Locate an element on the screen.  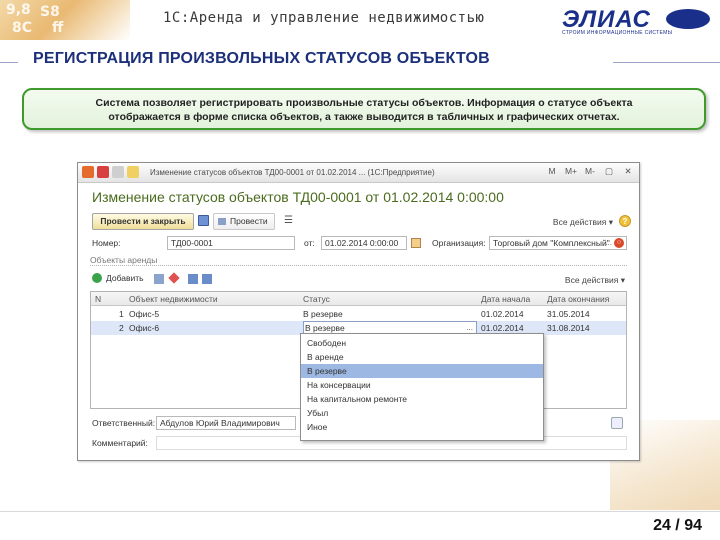
post-button: Провести is located at coordinates (244, 221).